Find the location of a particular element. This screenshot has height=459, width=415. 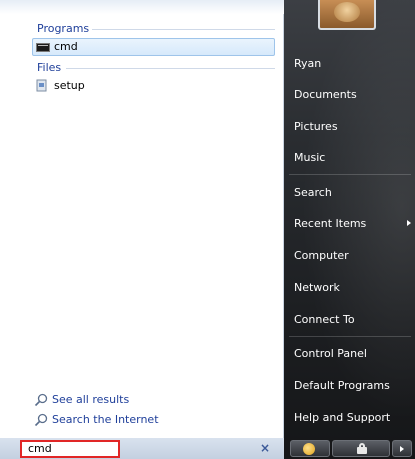

programs-divider is located at coordinates (183, 29).